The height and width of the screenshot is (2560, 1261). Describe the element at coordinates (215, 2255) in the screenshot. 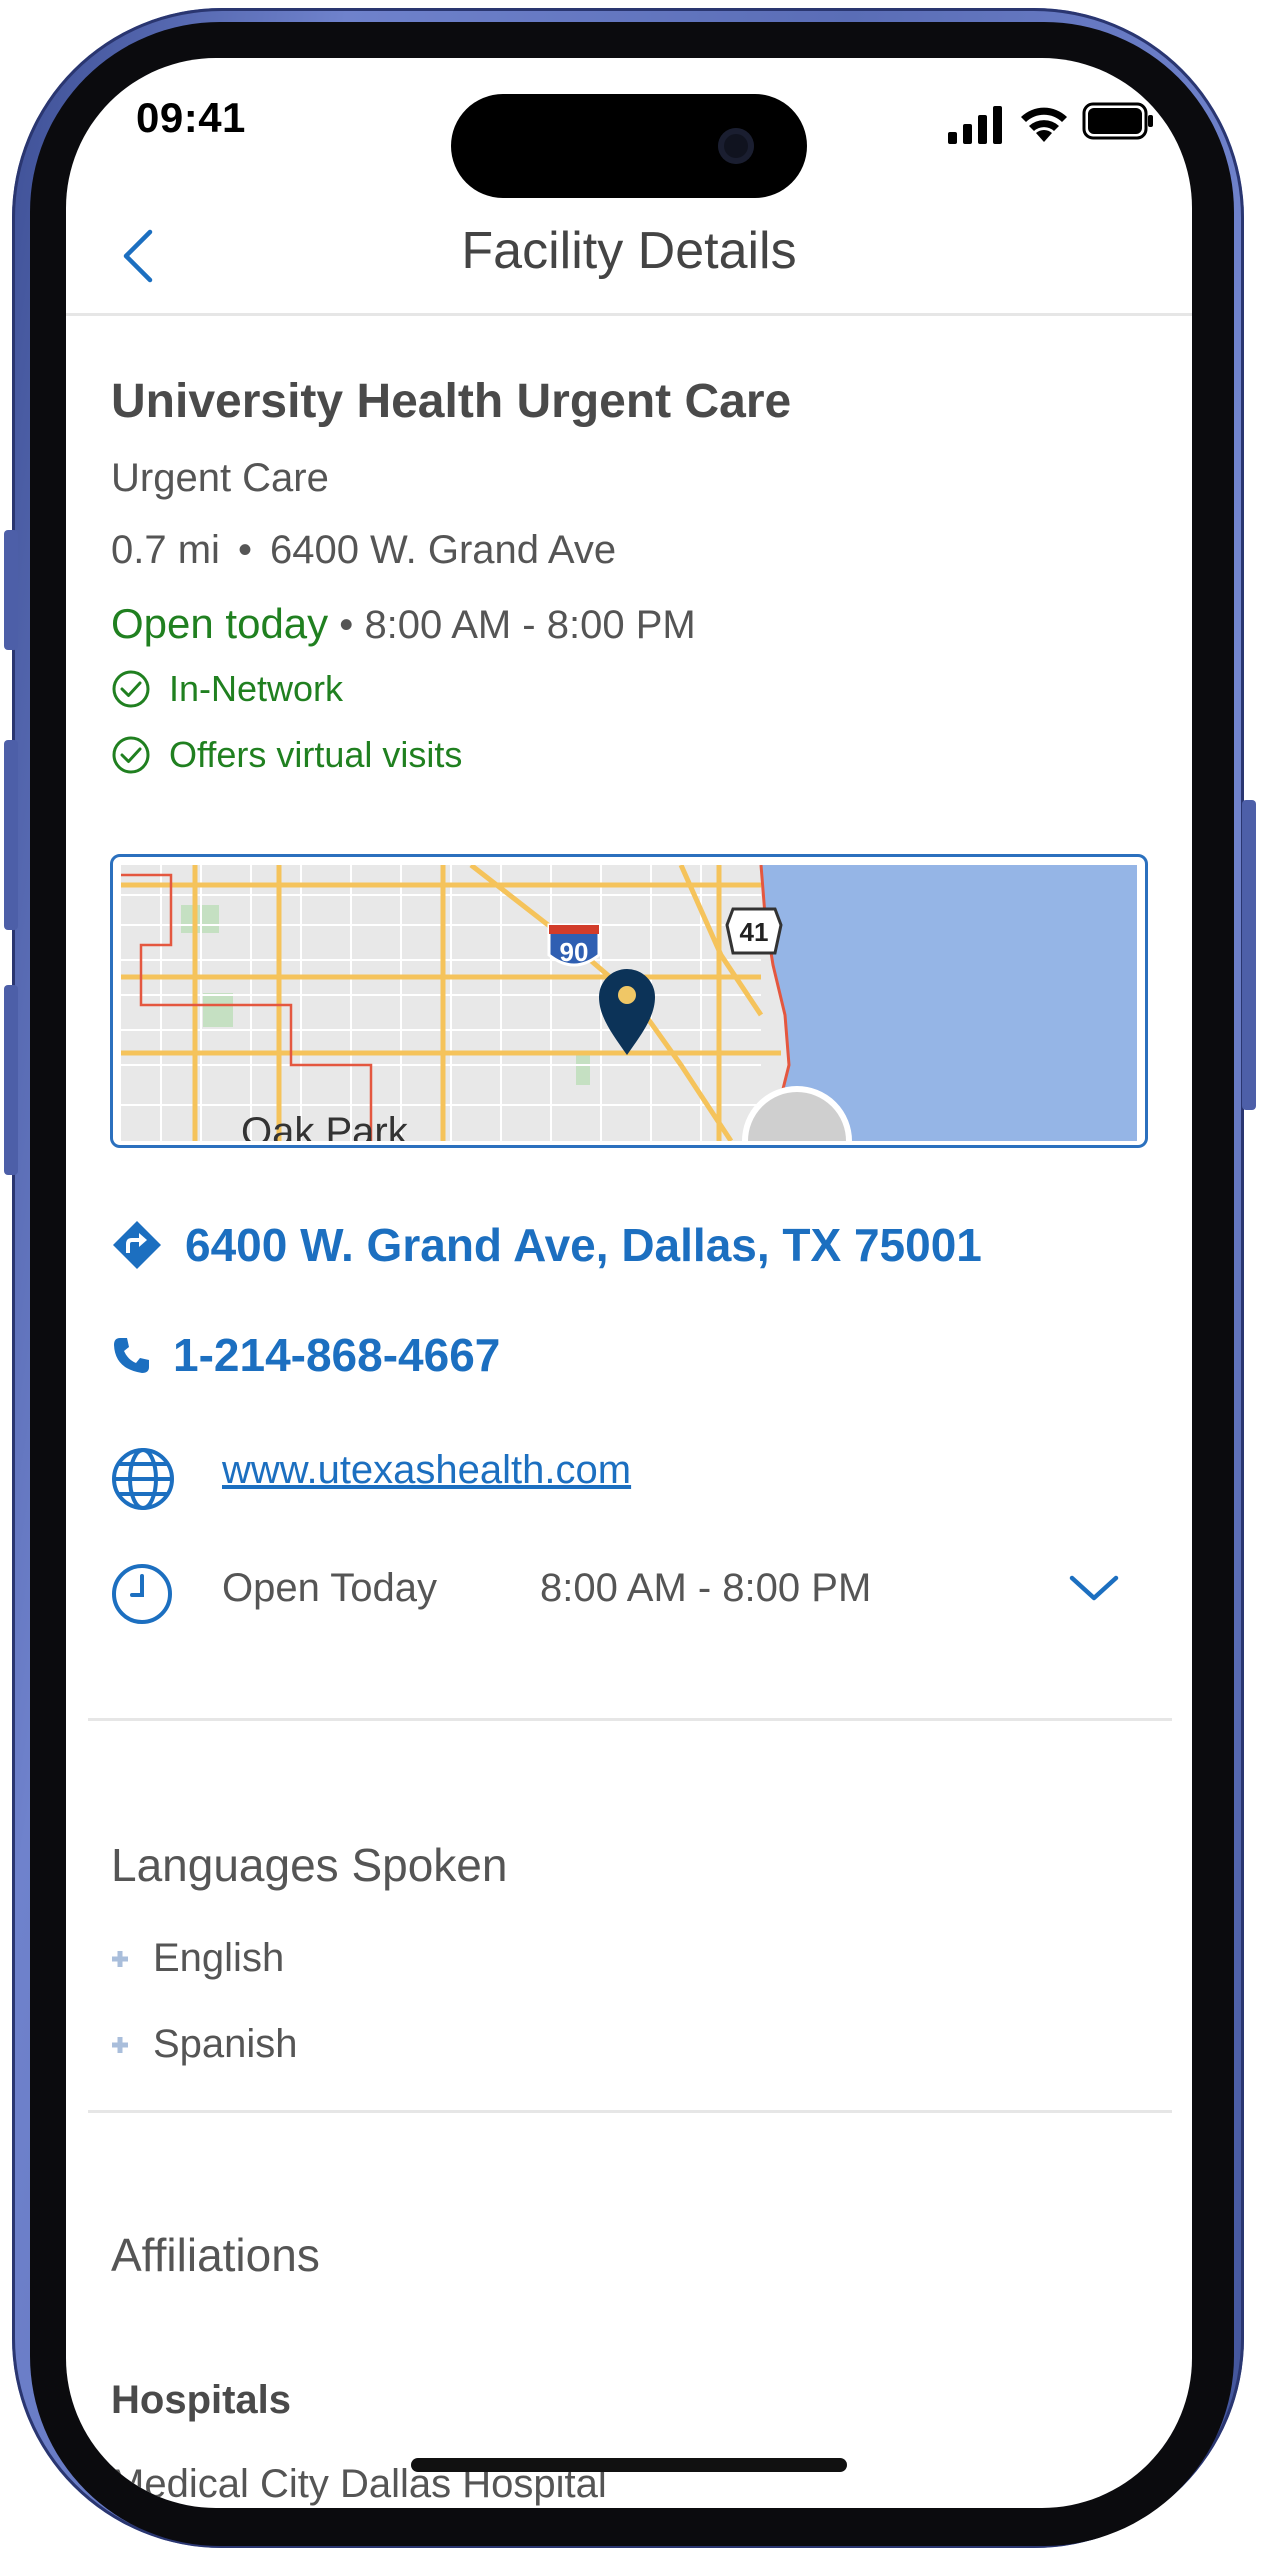

I see `affiliations-title: Affiliations` at that location.